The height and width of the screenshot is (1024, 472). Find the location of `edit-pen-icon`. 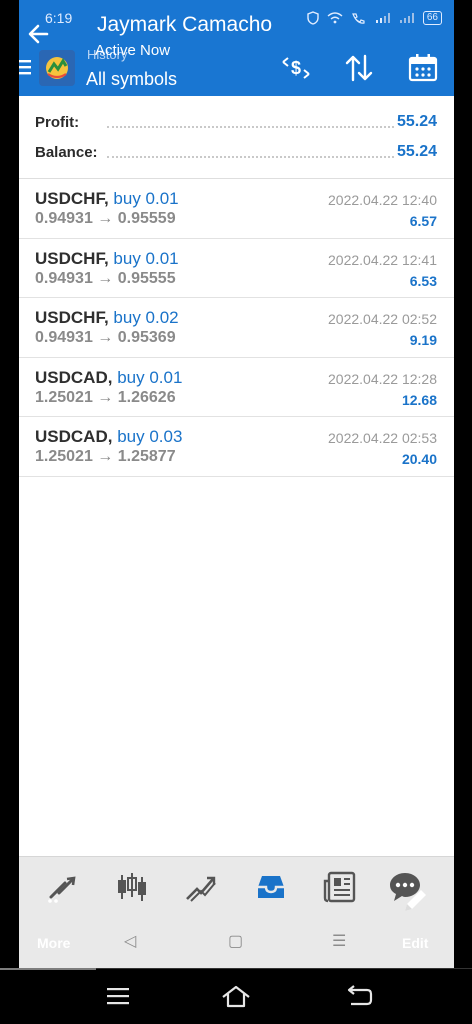

edit-pen-icon is located at coordinates (416, 900).